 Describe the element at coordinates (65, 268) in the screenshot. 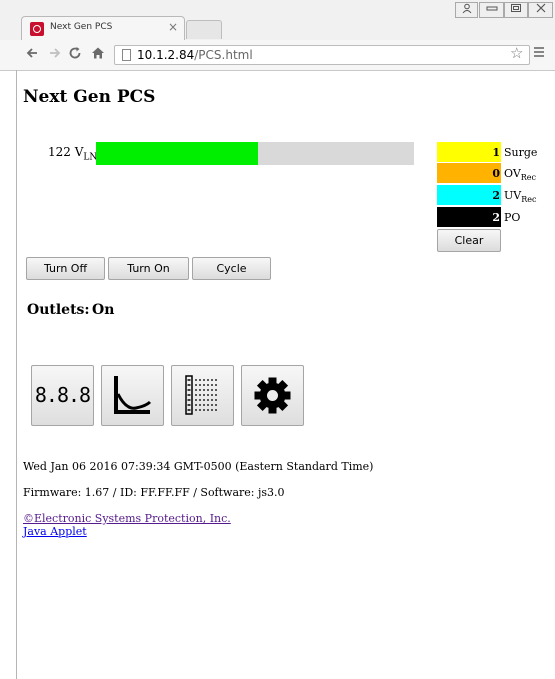

I see `turn-off-button: Turn Off` at that location.